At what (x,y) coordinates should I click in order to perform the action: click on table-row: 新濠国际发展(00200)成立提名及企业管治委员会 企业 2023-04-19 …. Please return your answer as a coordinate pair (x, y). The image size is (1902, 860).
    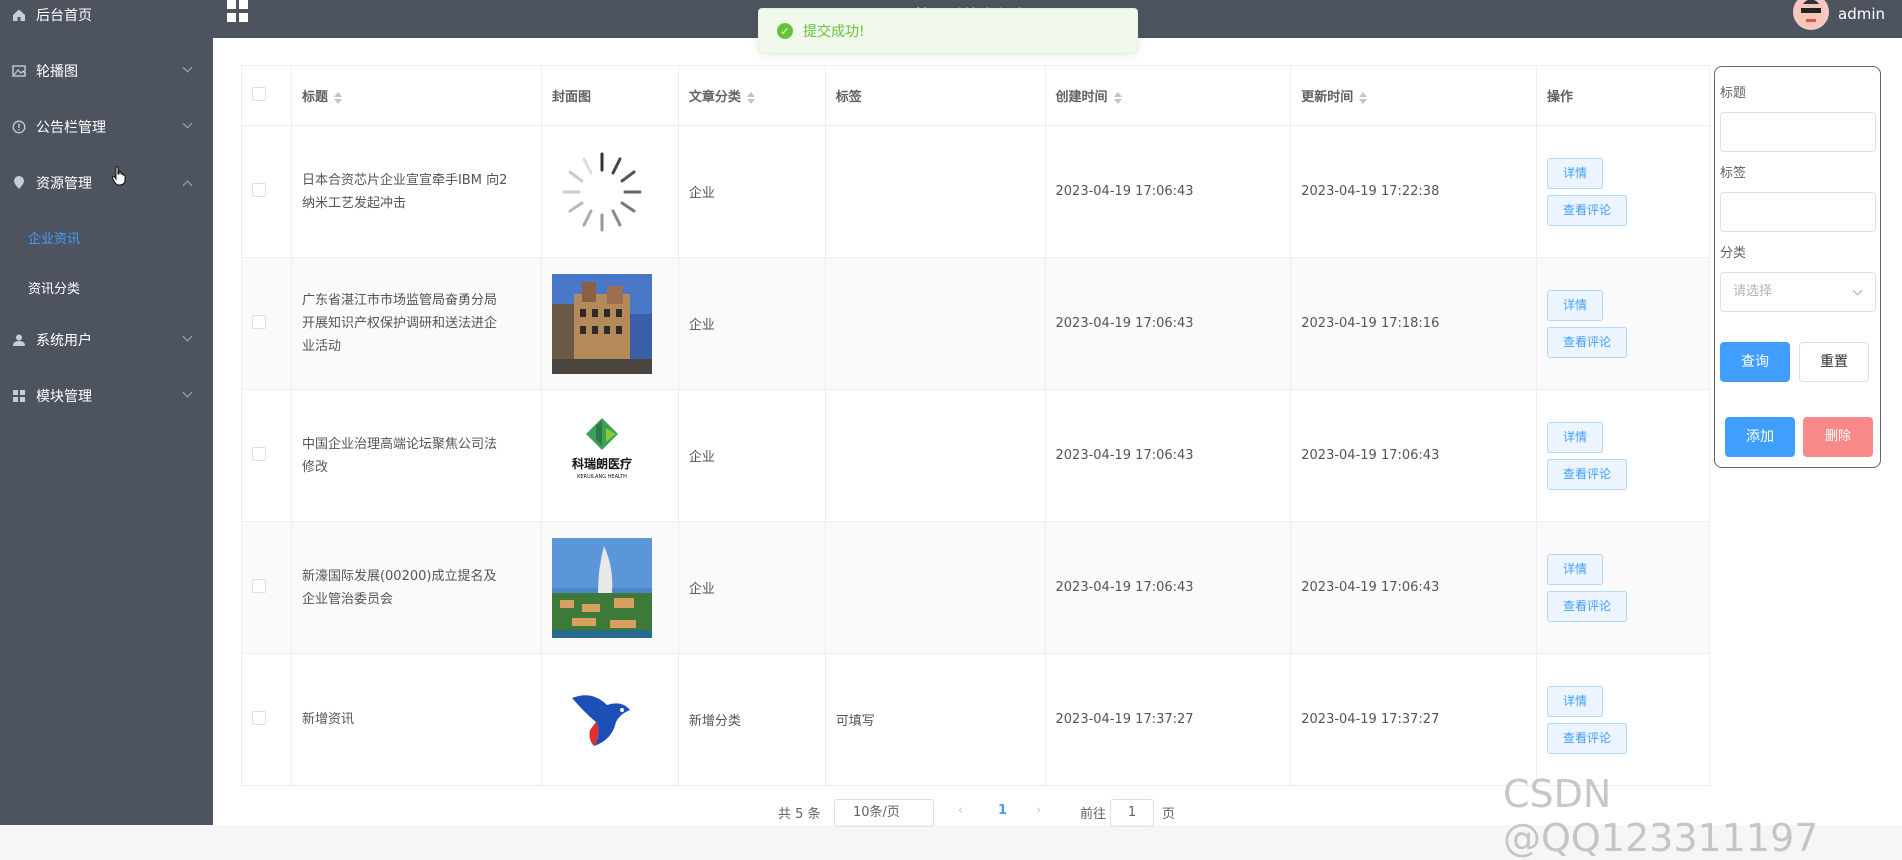
    Looking at the image, I should click on (975, 587).